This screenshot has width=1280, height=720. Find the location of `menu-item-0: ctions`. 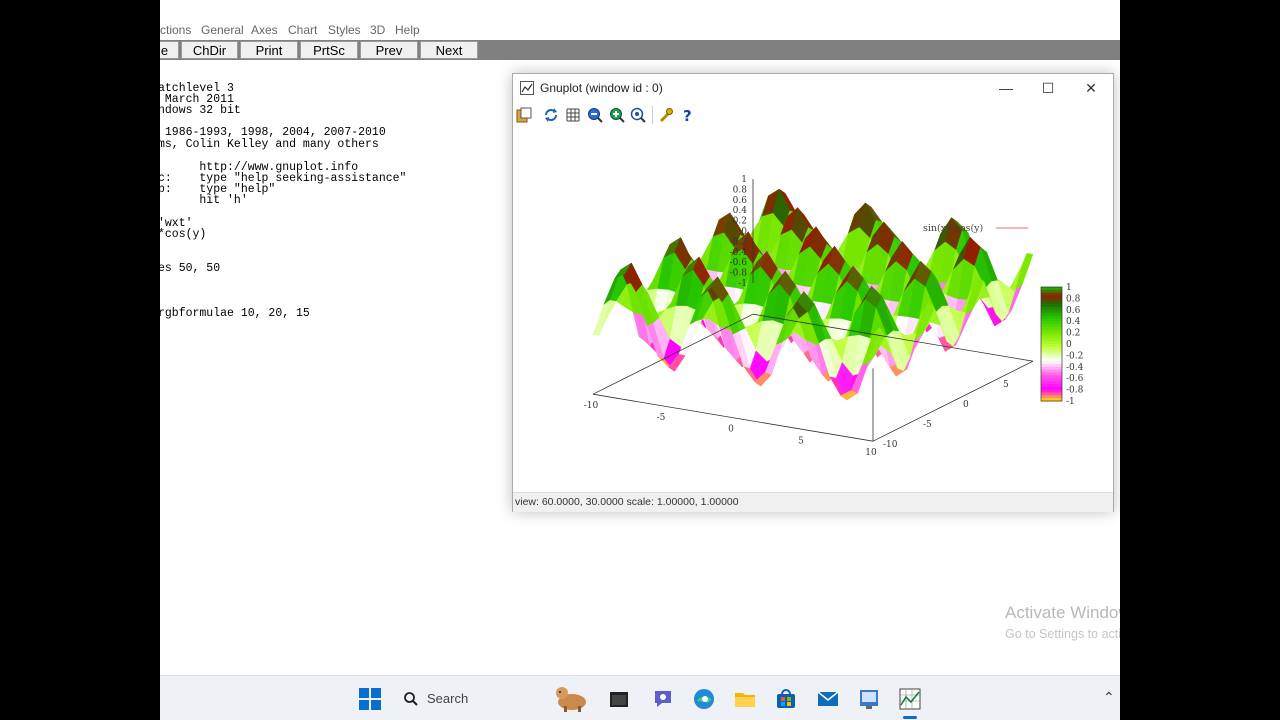

menu-item-0: ctions is located at coordinates (175, 30).